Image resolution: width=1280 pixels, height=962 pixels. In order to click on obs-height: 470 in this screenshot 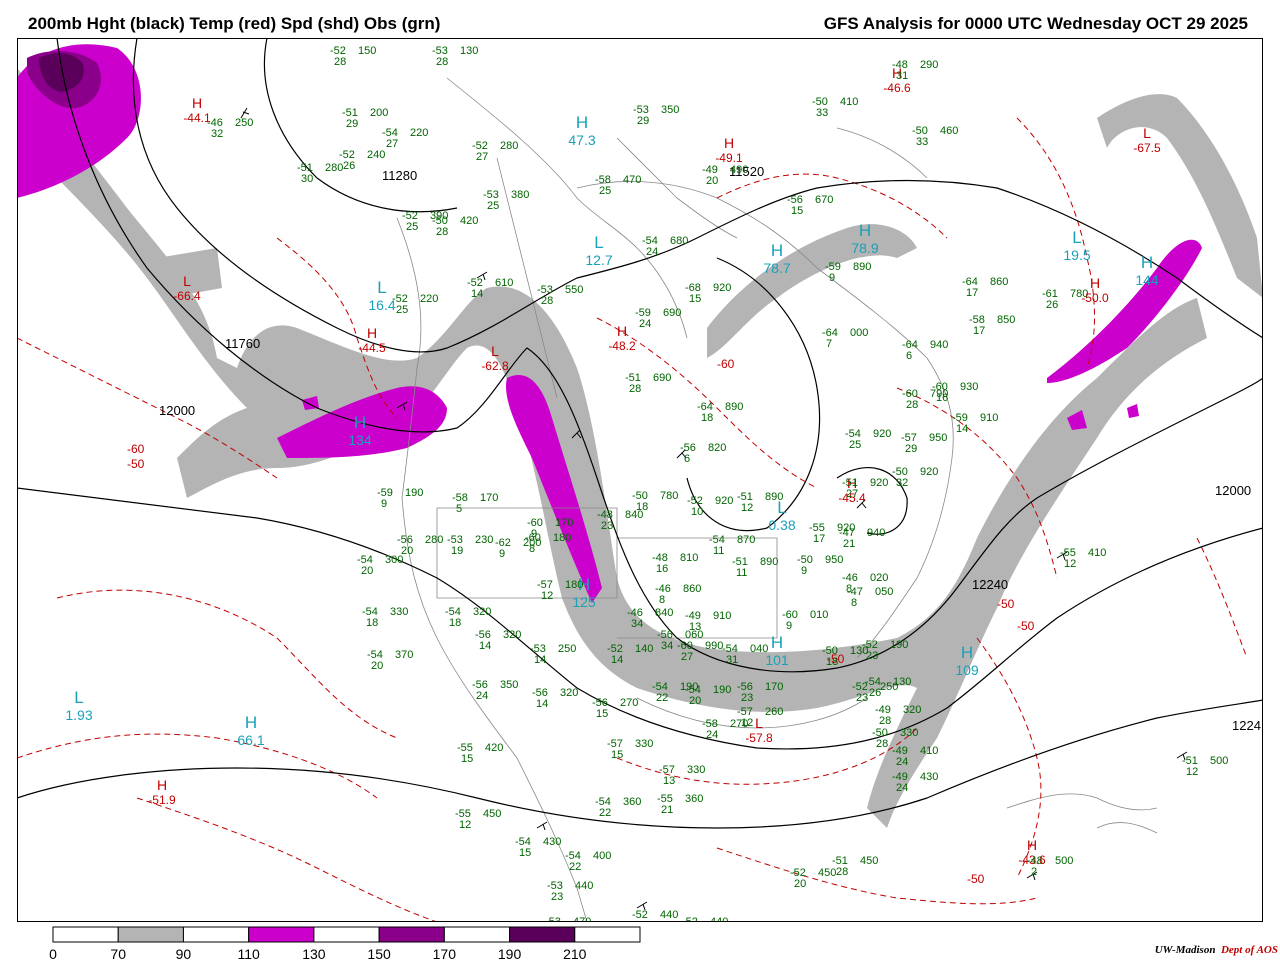, I will do `click(632, 180)`.